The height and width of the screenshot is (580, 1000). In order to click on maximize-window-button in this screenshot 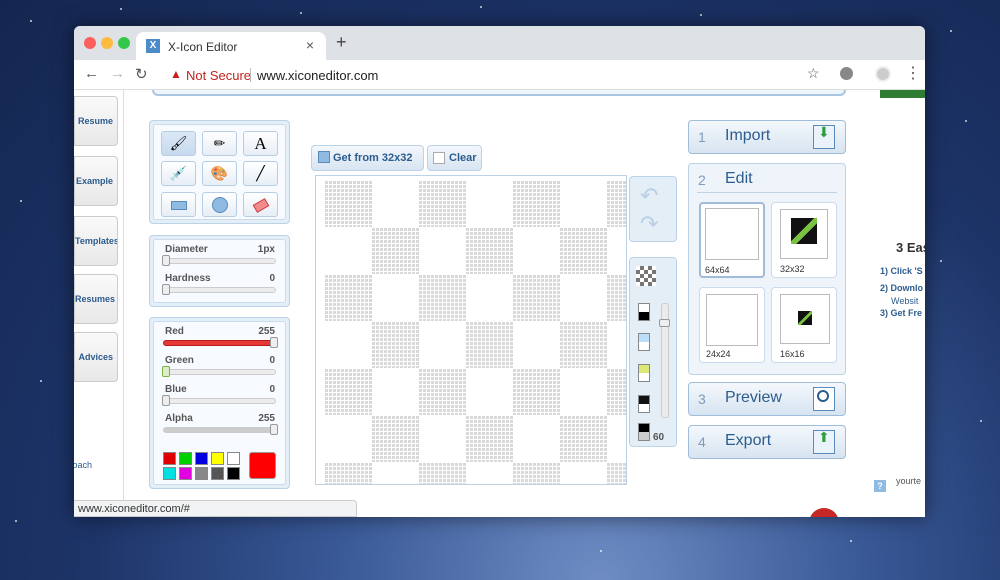, I will do `click(124, 43)`.